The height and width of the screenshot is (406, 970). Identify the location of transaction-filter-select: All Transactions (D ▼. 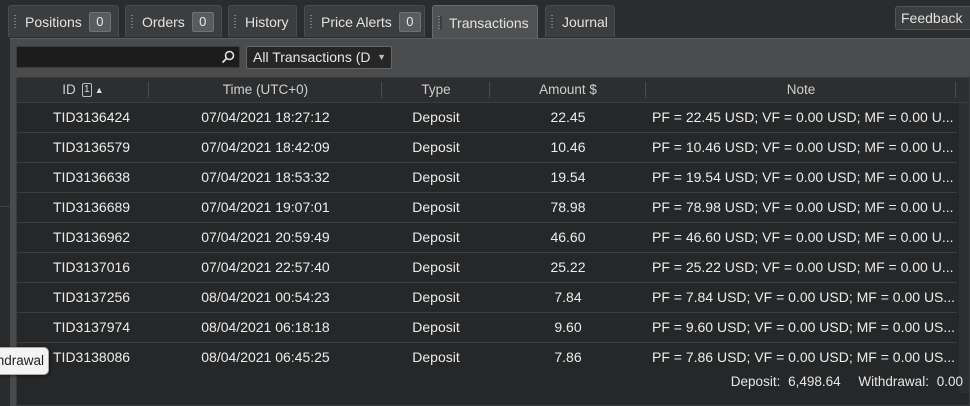
(319, 57).